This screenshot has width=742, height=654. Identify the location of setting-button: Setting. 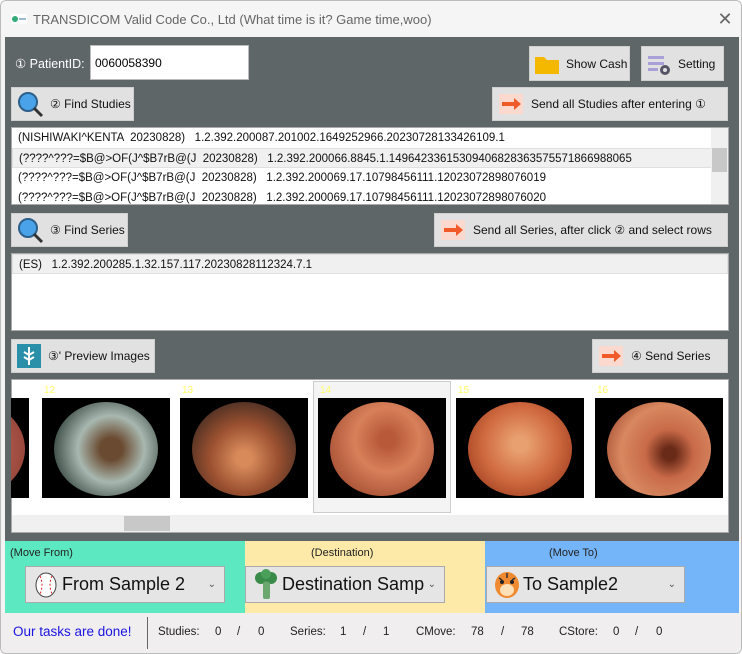
(682, 63).